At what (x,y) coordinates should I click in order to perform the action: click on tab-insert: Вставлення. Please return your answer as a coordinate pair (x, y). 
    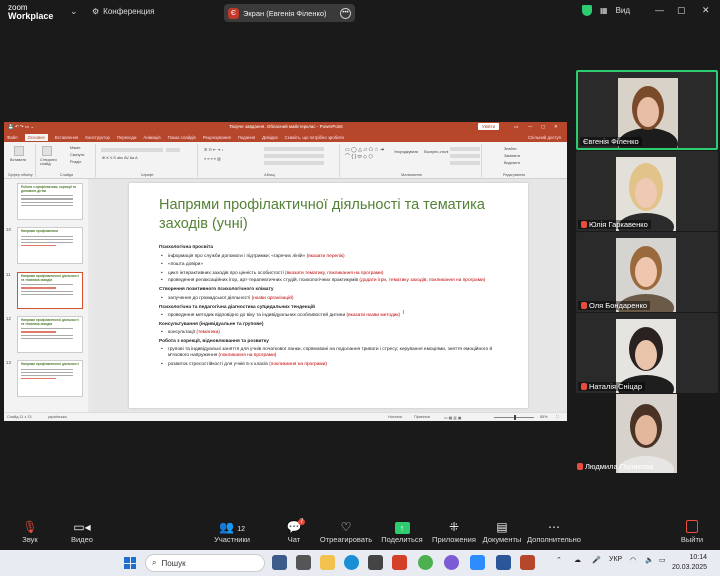
    Looking at the image, I should click on (66, 137).